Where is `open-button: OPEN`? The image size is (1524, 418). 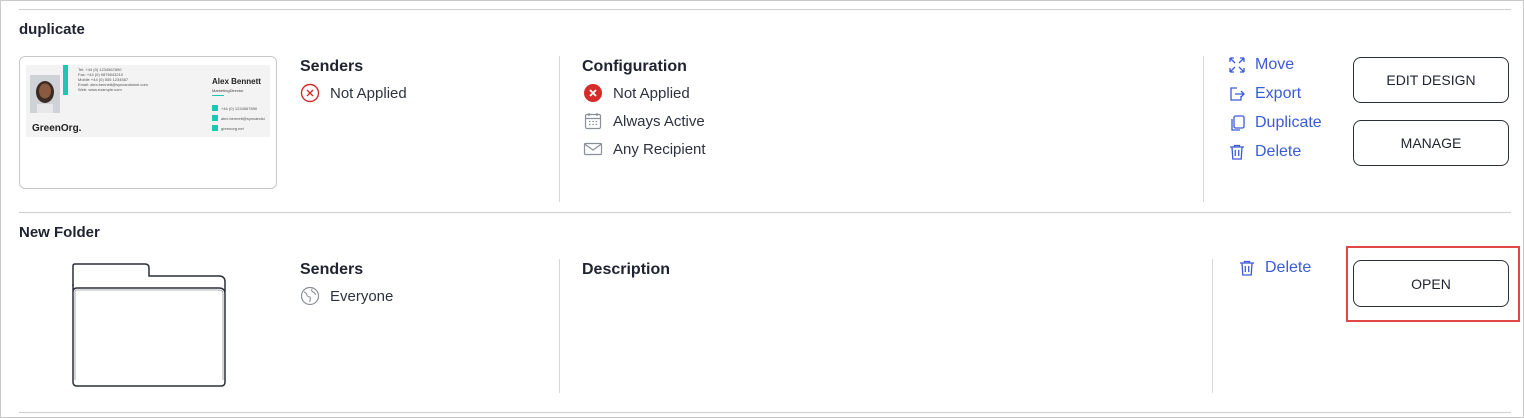 open-button: OPEN is located at coordinates (1431, 283).